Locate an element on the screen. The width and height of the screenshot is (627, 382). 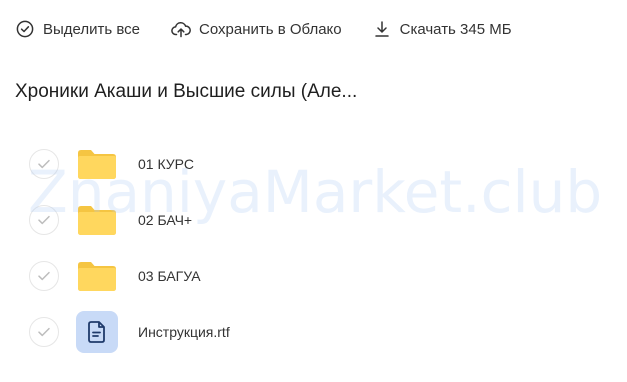
file-row-folder-01: 01 КУРС is located at coordinates (313, 165).